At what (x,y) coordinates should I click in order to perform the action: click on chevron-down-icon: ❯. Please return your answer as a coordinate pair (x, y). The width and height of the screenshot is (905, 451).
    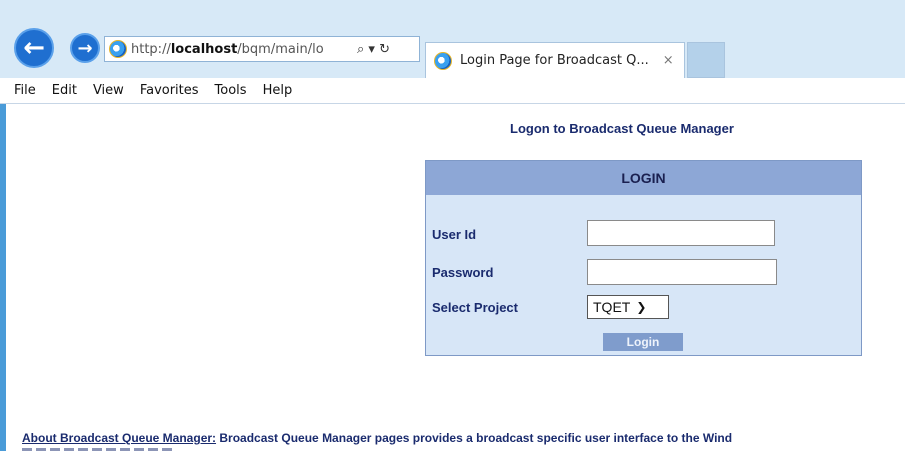
    Looking at the image, I should click on (641, 307).